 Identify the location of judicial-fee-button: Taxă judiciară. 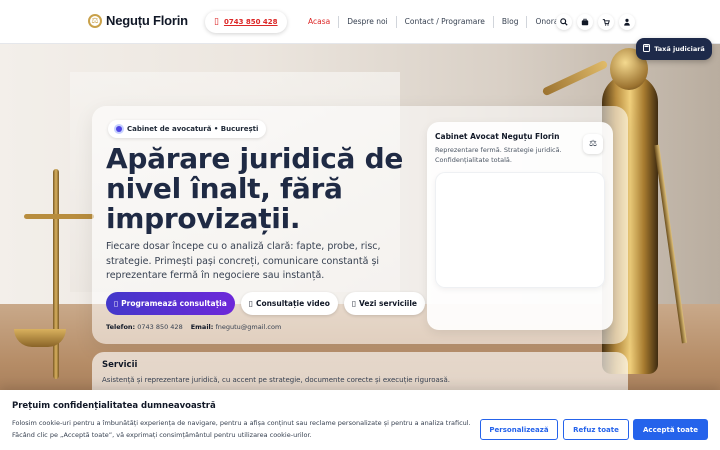
(674, 49).